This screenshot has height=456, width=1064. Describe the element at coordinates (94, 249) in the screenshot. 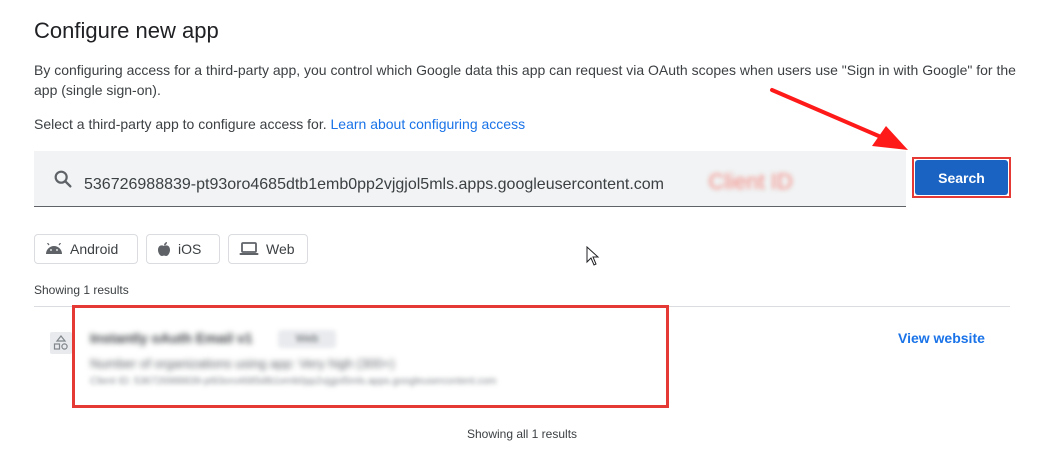

I see `filter-chip-label: Android` at that location.